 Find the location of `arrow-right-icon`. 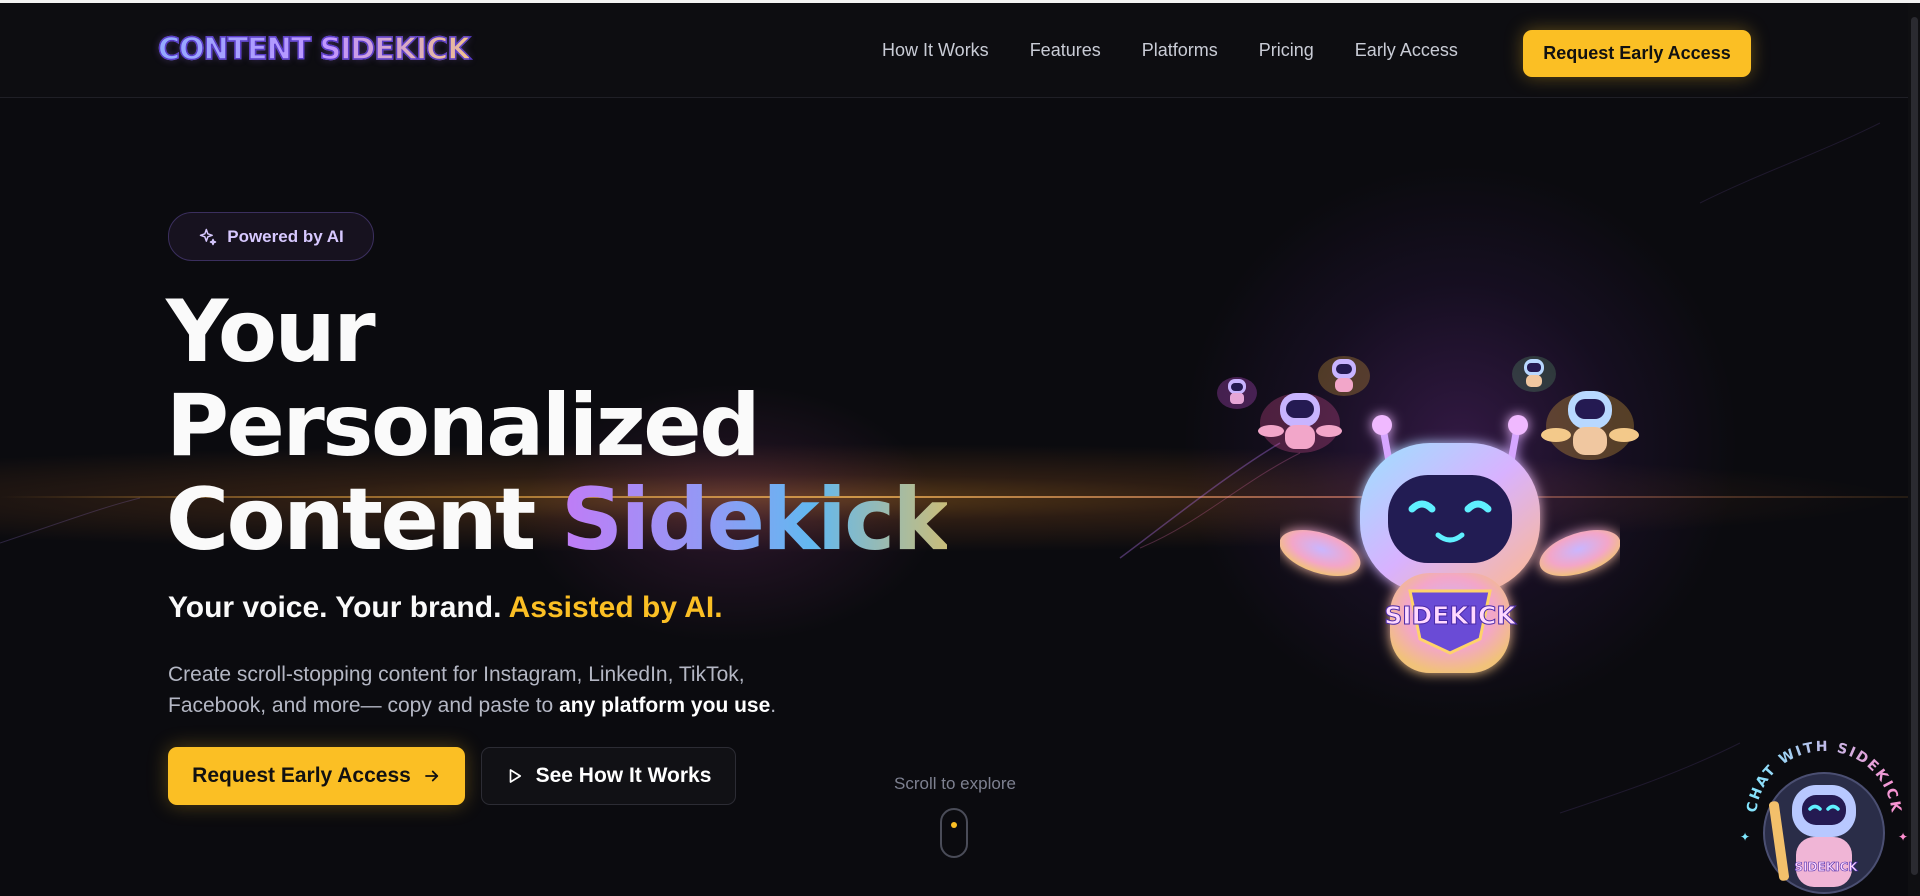

arrow-right-icon is located at coordinates (431, 776).